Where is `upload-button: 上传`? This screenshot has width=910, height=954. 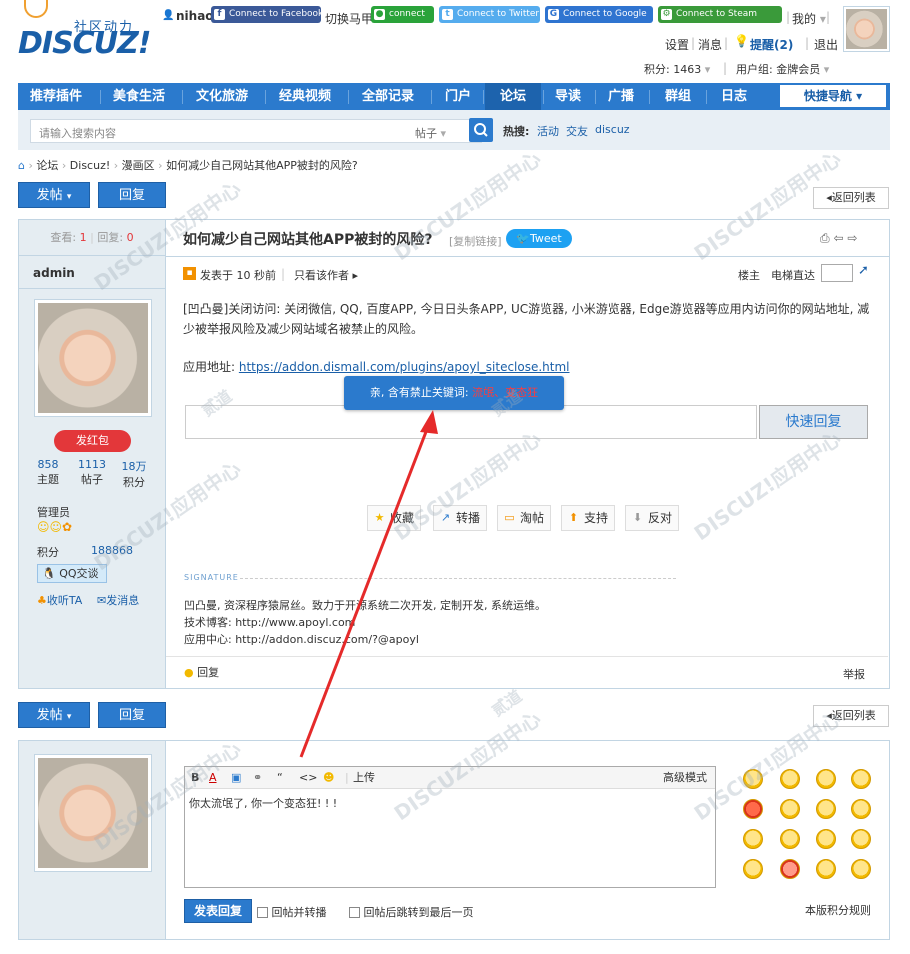 upload-button: 上传 is located at coordinates (364, 778).